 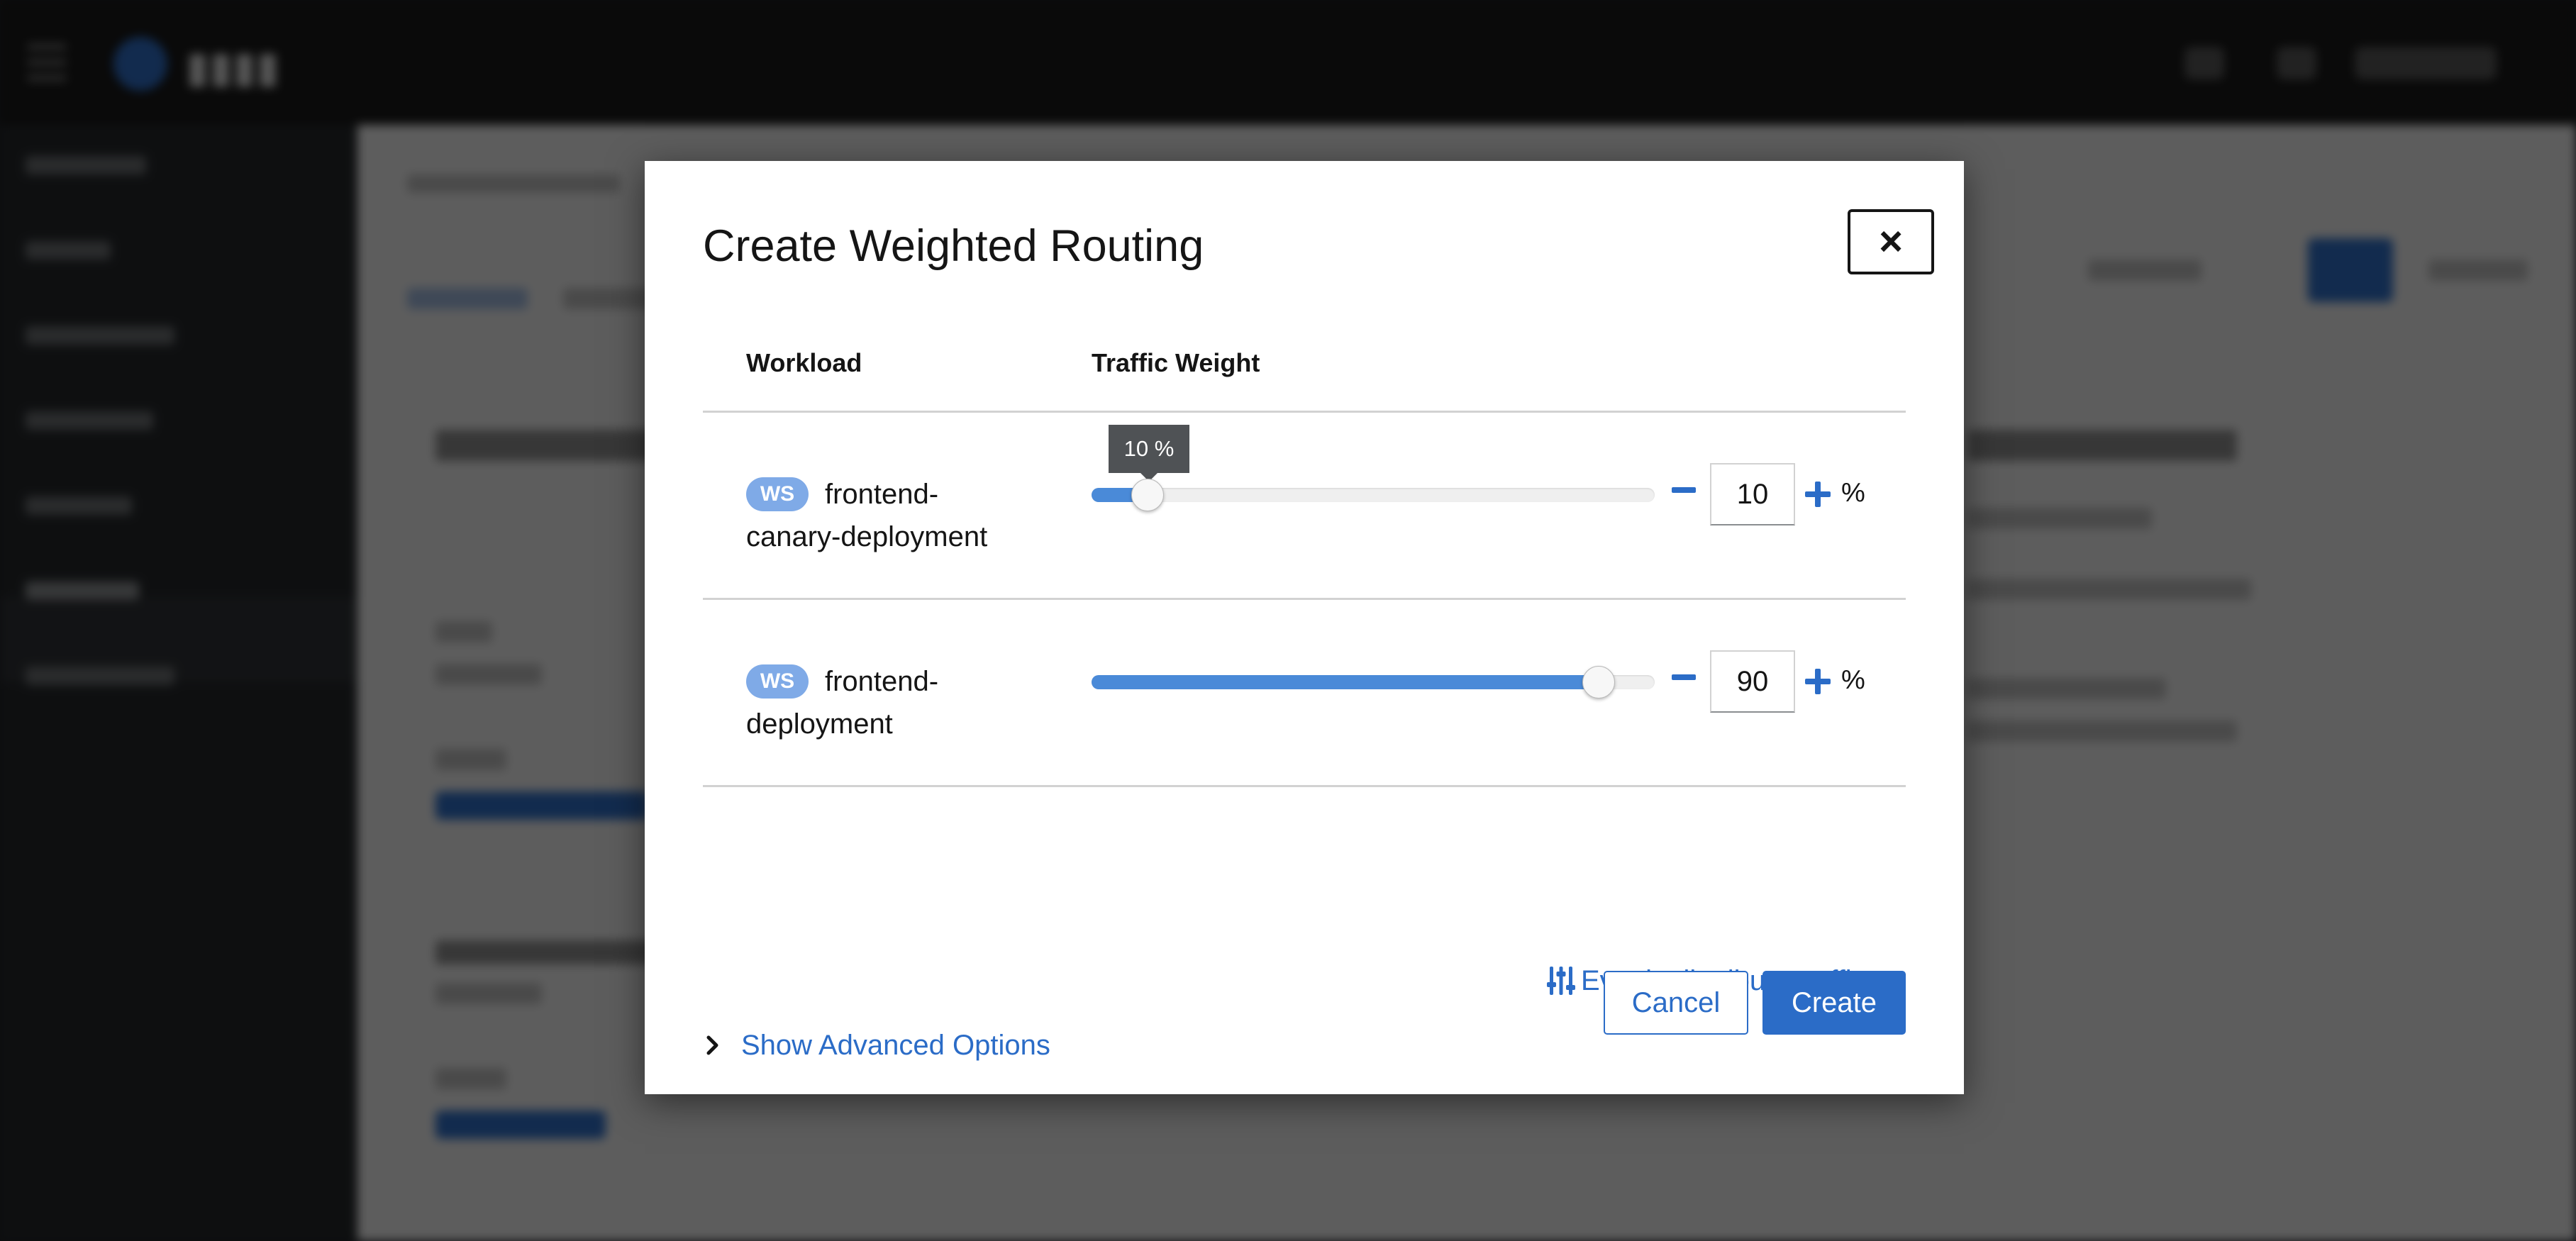 I want to click on column-header-traffic-weight: Traffic Weight, so click(x=1176, y=363).